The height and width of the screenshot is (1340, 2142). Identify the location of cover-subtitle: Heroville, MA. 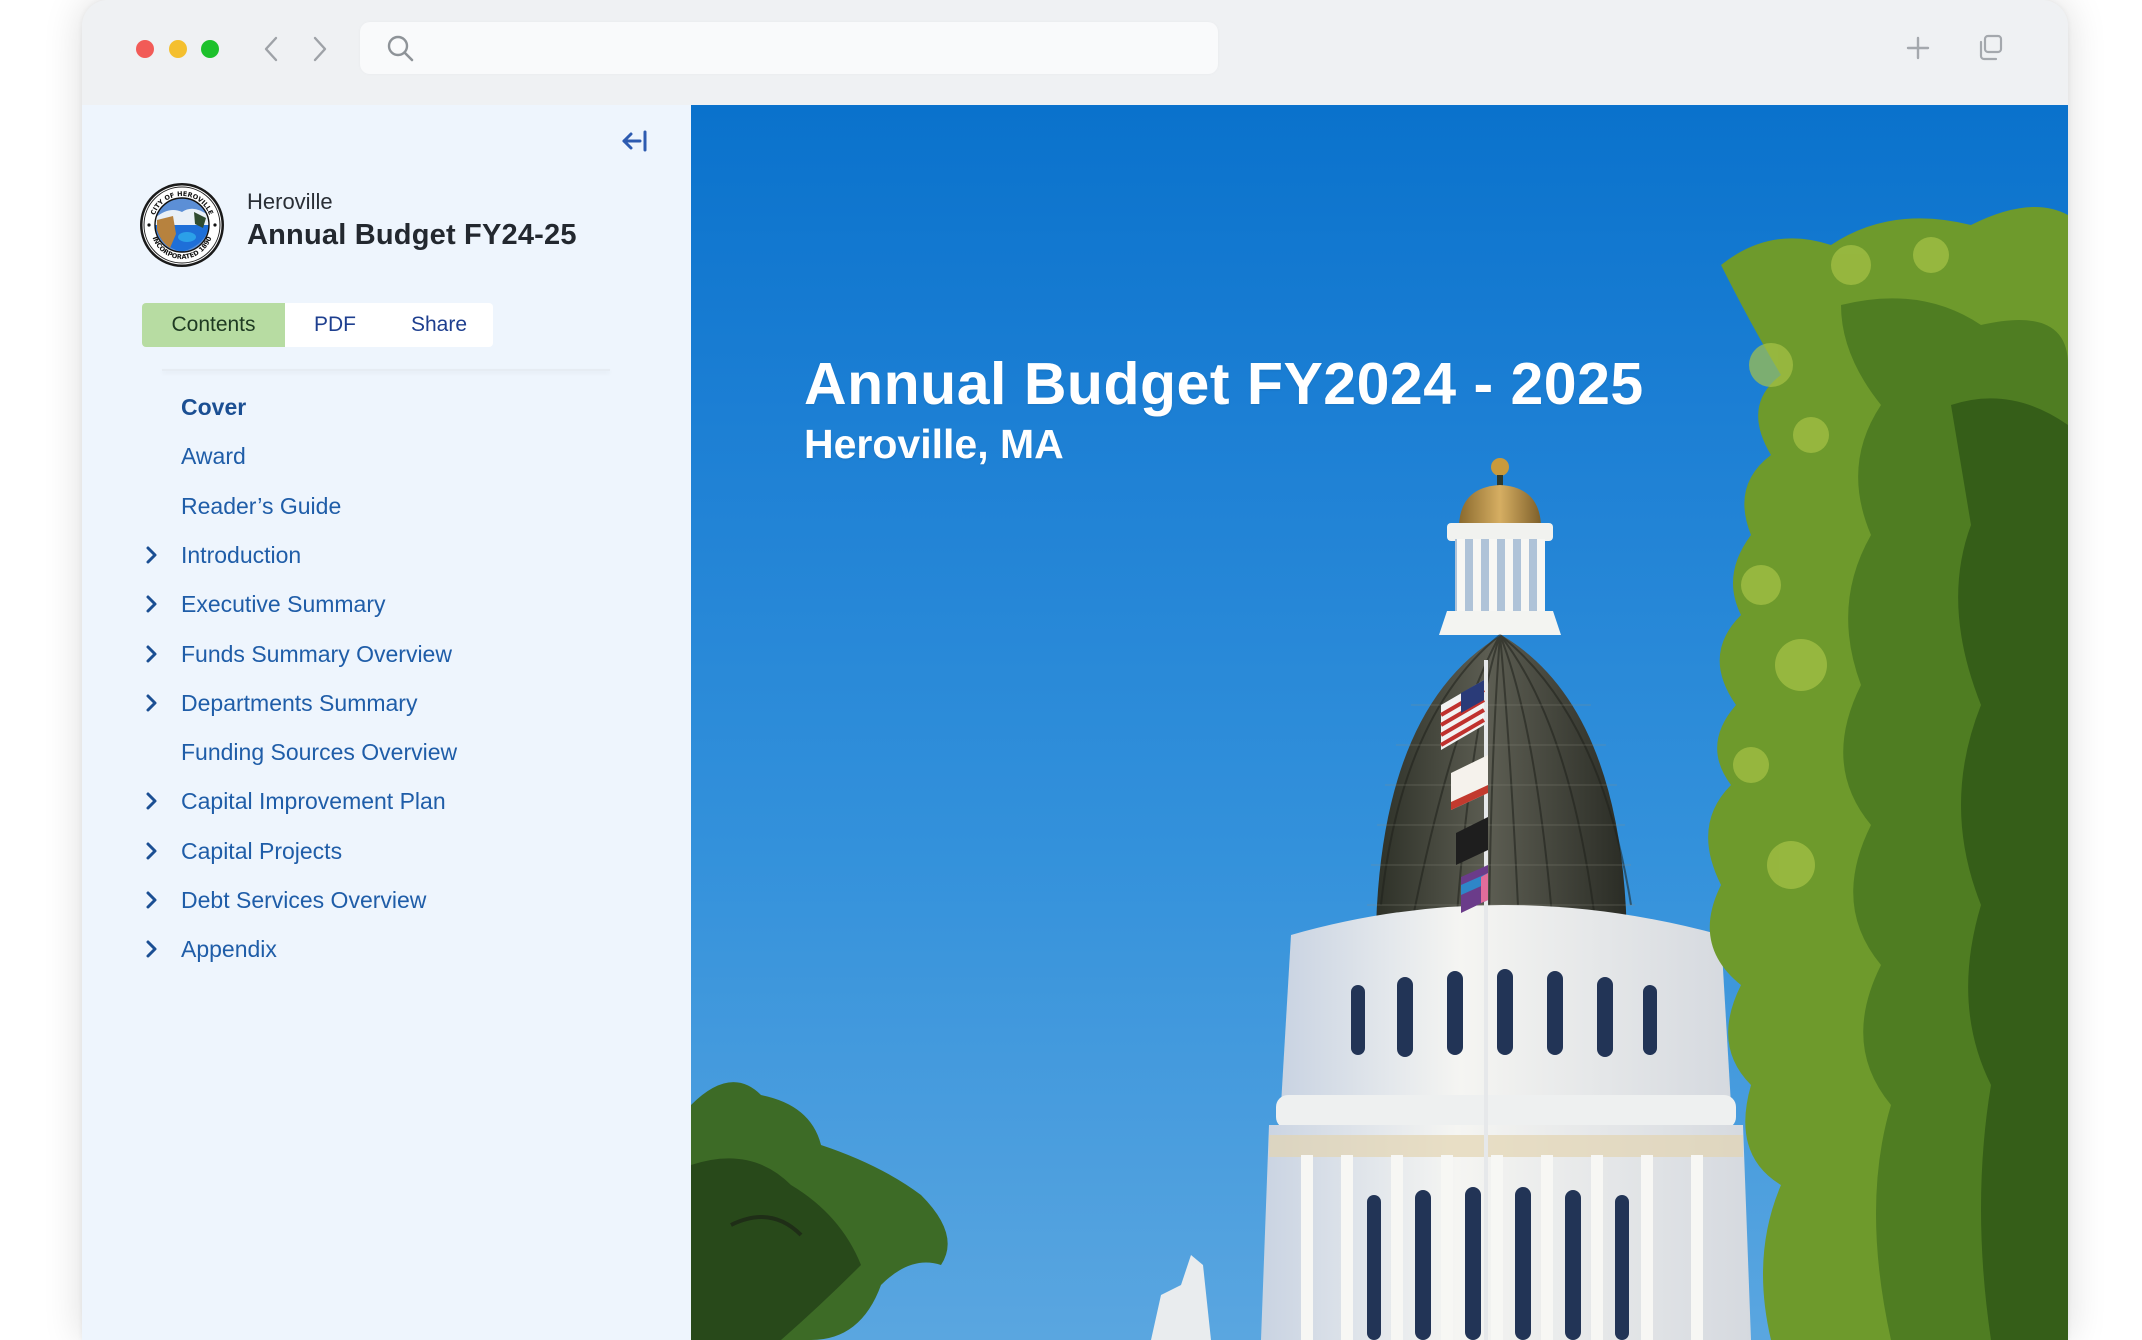
(934, 444).